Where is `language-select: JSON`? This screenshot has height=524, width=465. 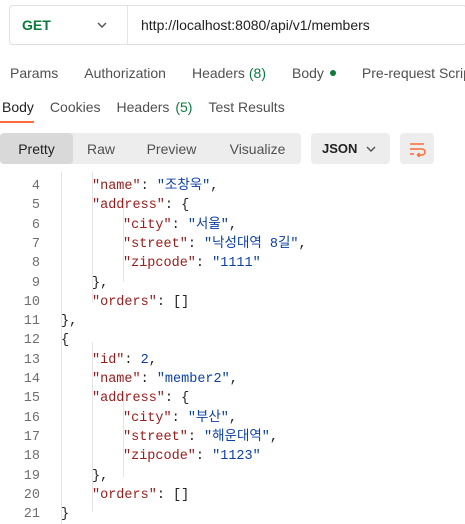 language-select: JSON is located at coordinates (350, 148).